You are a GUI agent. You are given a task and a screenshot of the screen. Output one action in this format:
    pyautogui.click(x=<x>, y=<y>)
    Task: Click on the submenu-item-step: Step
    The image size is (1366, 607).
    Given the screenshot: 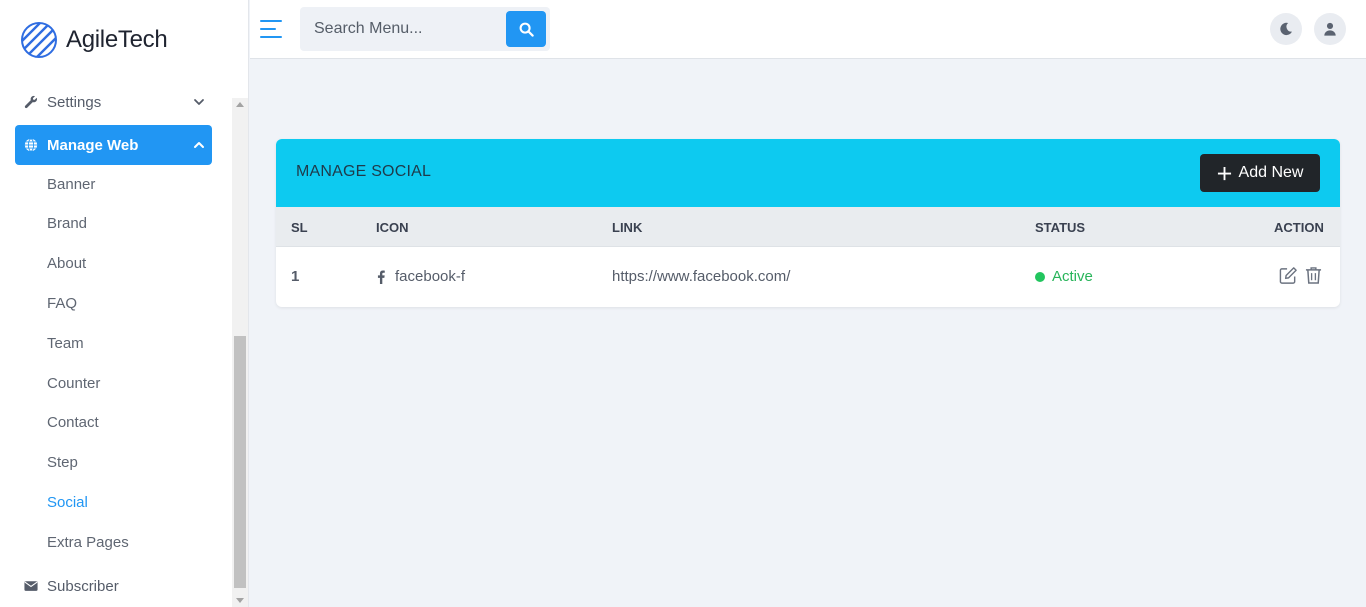 What is the action you would take?
    pyautogui.click(x=62, y=463)
    